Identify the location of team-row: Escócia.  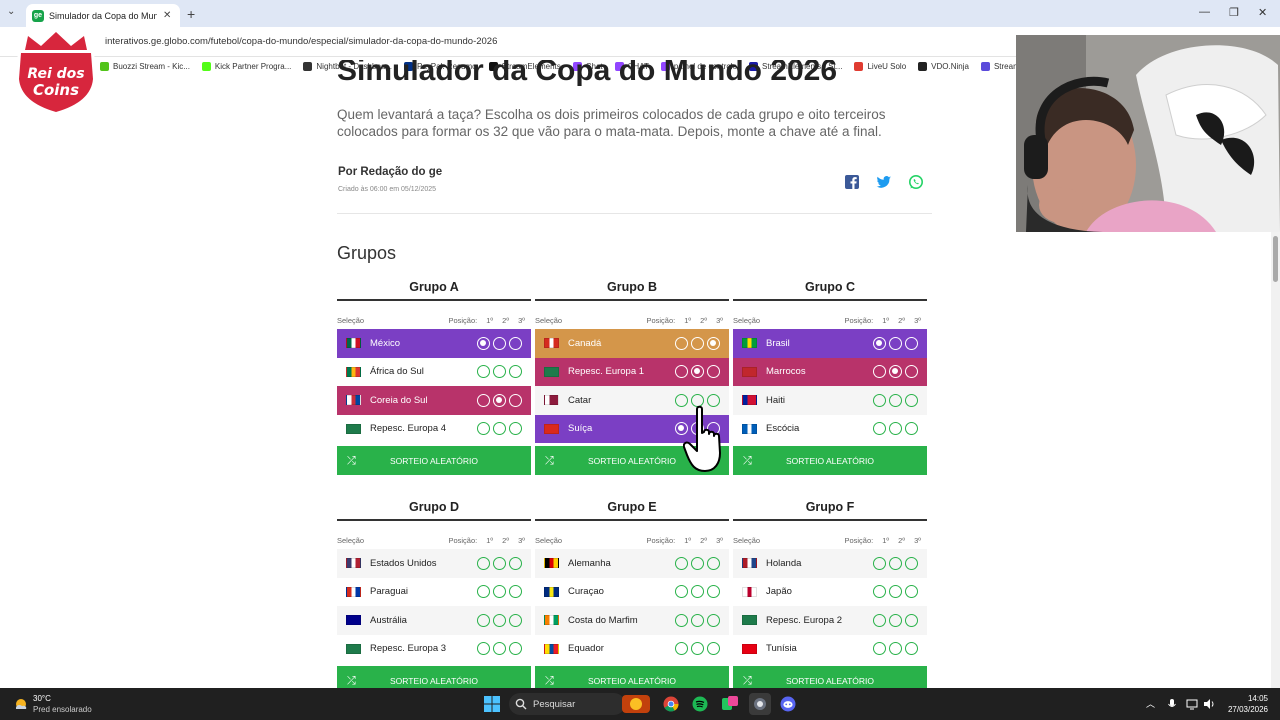
(830, 428).